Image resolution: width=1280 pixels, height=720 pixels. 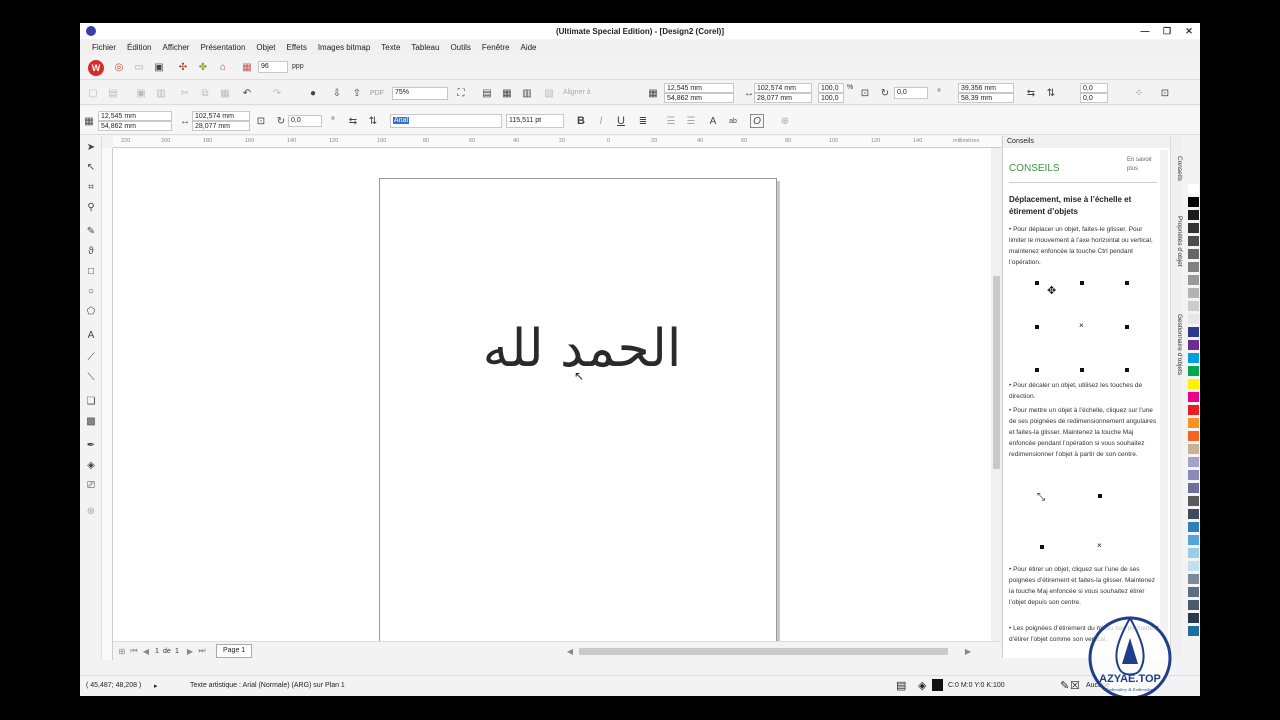 What do you see at coordinates (425, 47) in the screenshot?
I see `menu-tableau: Tableau` at bounding box center [425, 47].